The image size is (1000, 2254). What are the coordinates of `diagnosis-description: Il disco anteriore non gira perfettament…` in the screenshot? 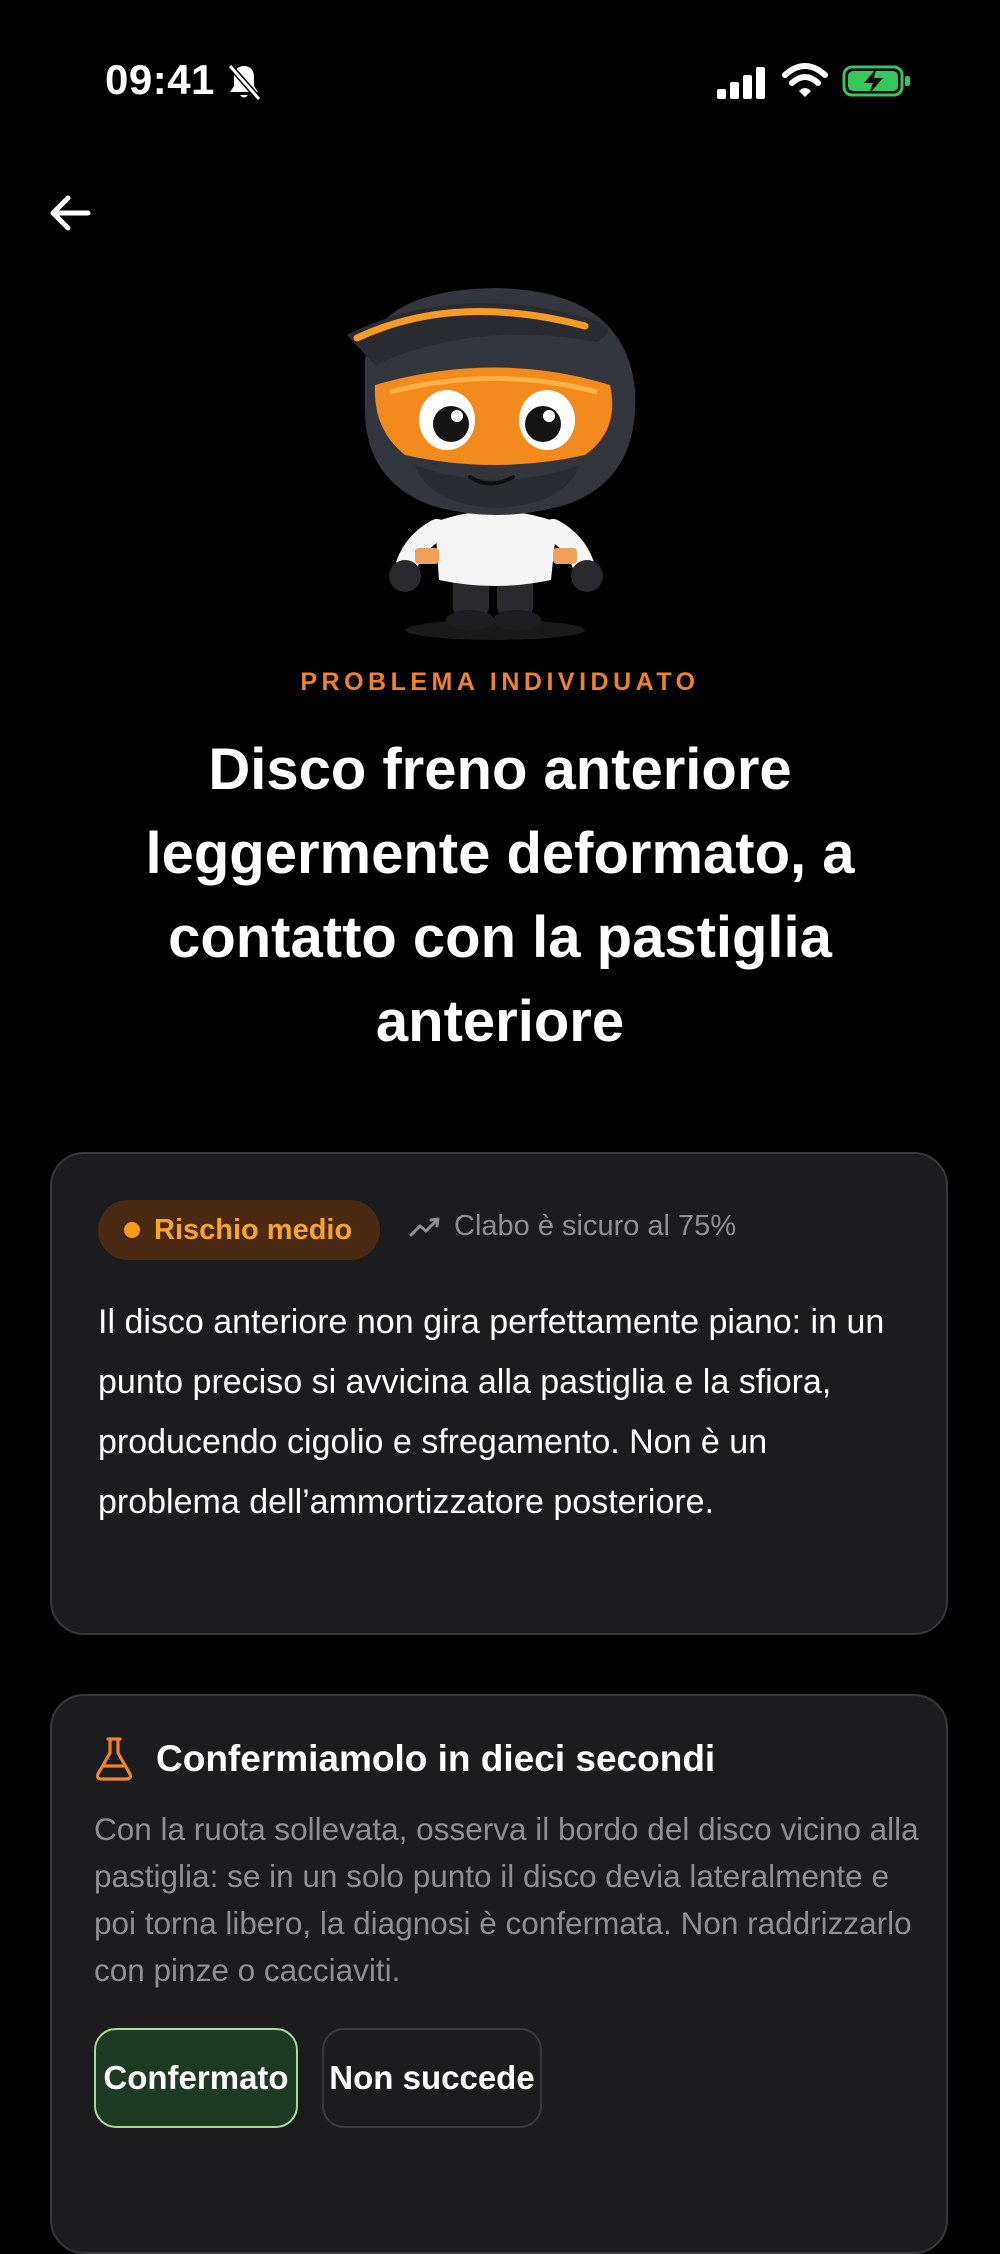 It's located at (491, 1412).